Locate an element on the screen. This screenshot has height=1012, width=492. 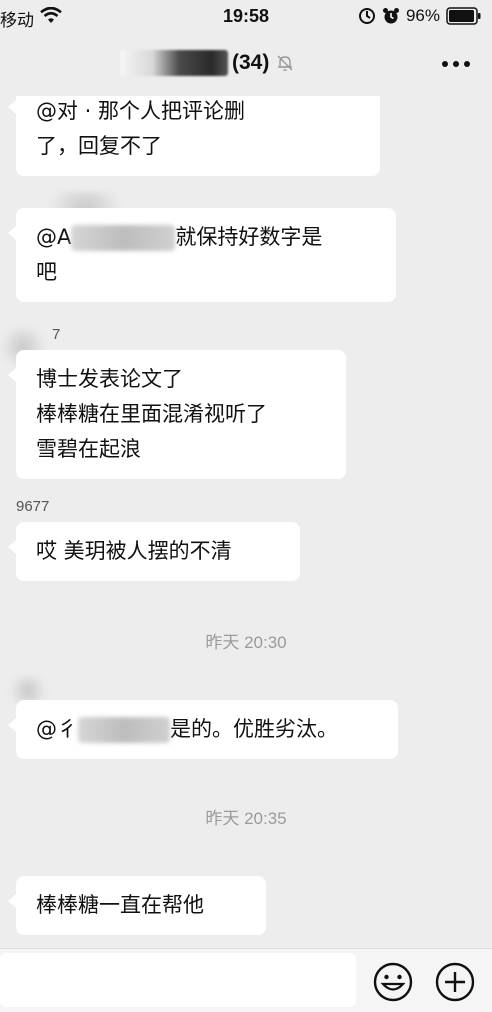
message-bubble: 哎 美玥被人摆的不清 is located at coordinates (154, 551).